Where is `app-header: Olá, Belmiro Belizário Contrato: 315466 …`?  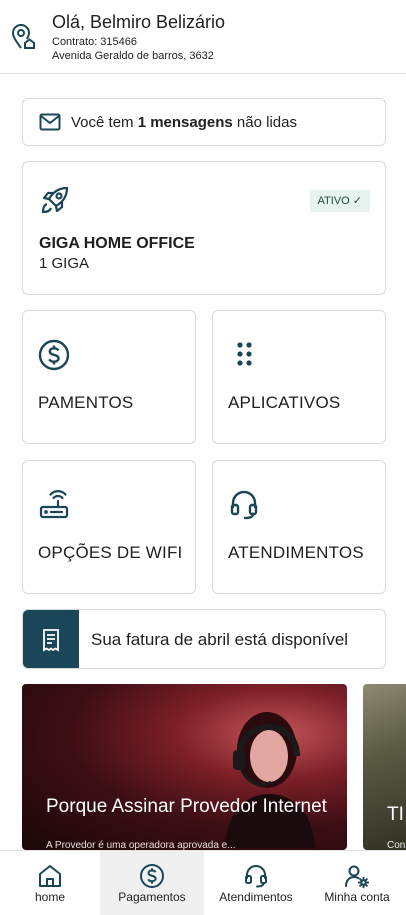
app-header: Olá, Belmiro Belizário Contrato: 315466 … is located at coordinates (203, 37).